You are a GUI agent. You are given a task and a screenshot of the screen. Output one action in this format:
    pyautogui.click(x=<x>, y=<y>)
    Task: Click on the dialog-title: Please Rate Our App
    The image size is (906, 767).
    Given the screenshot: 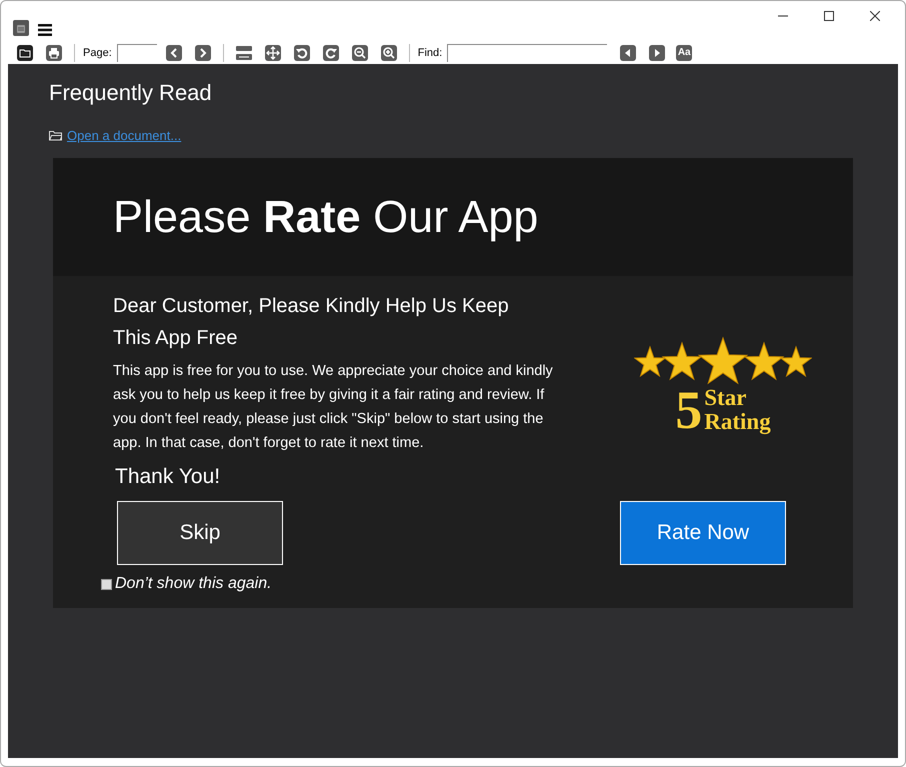 What is the action you would take?
    pyautogui.click(x=325, y=217)
    